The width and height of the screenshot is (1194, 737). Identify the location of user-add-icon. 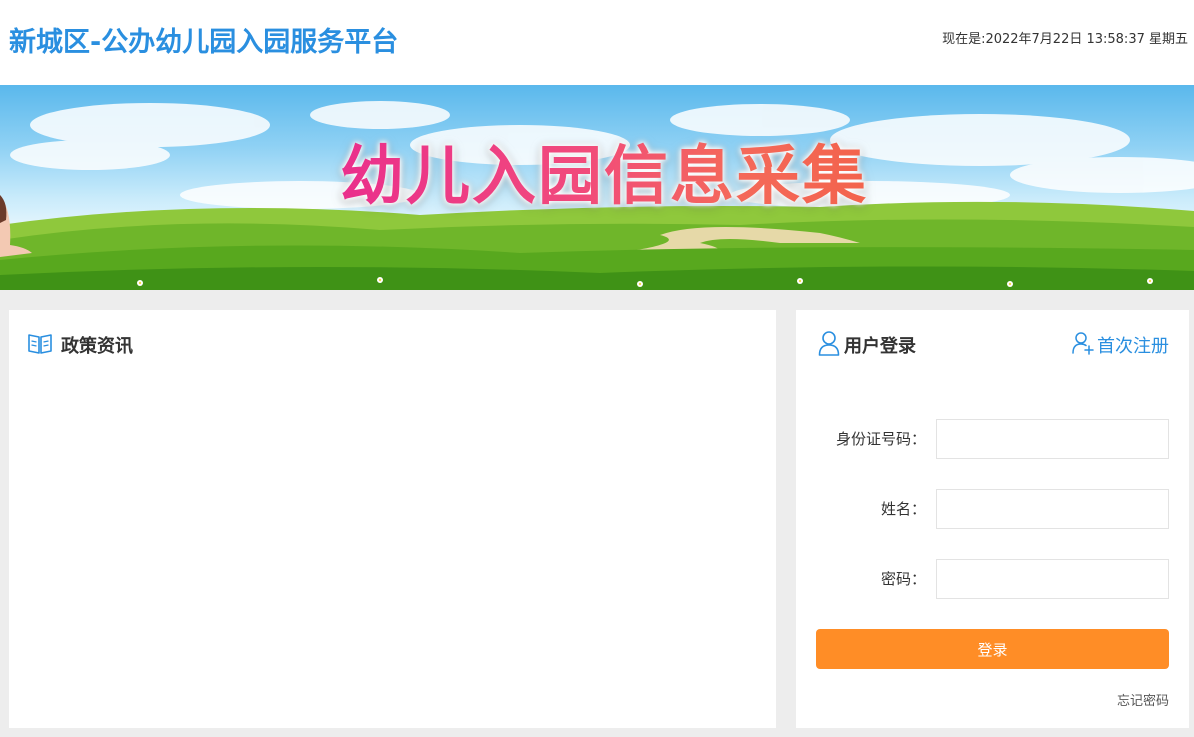
(1083, 345).